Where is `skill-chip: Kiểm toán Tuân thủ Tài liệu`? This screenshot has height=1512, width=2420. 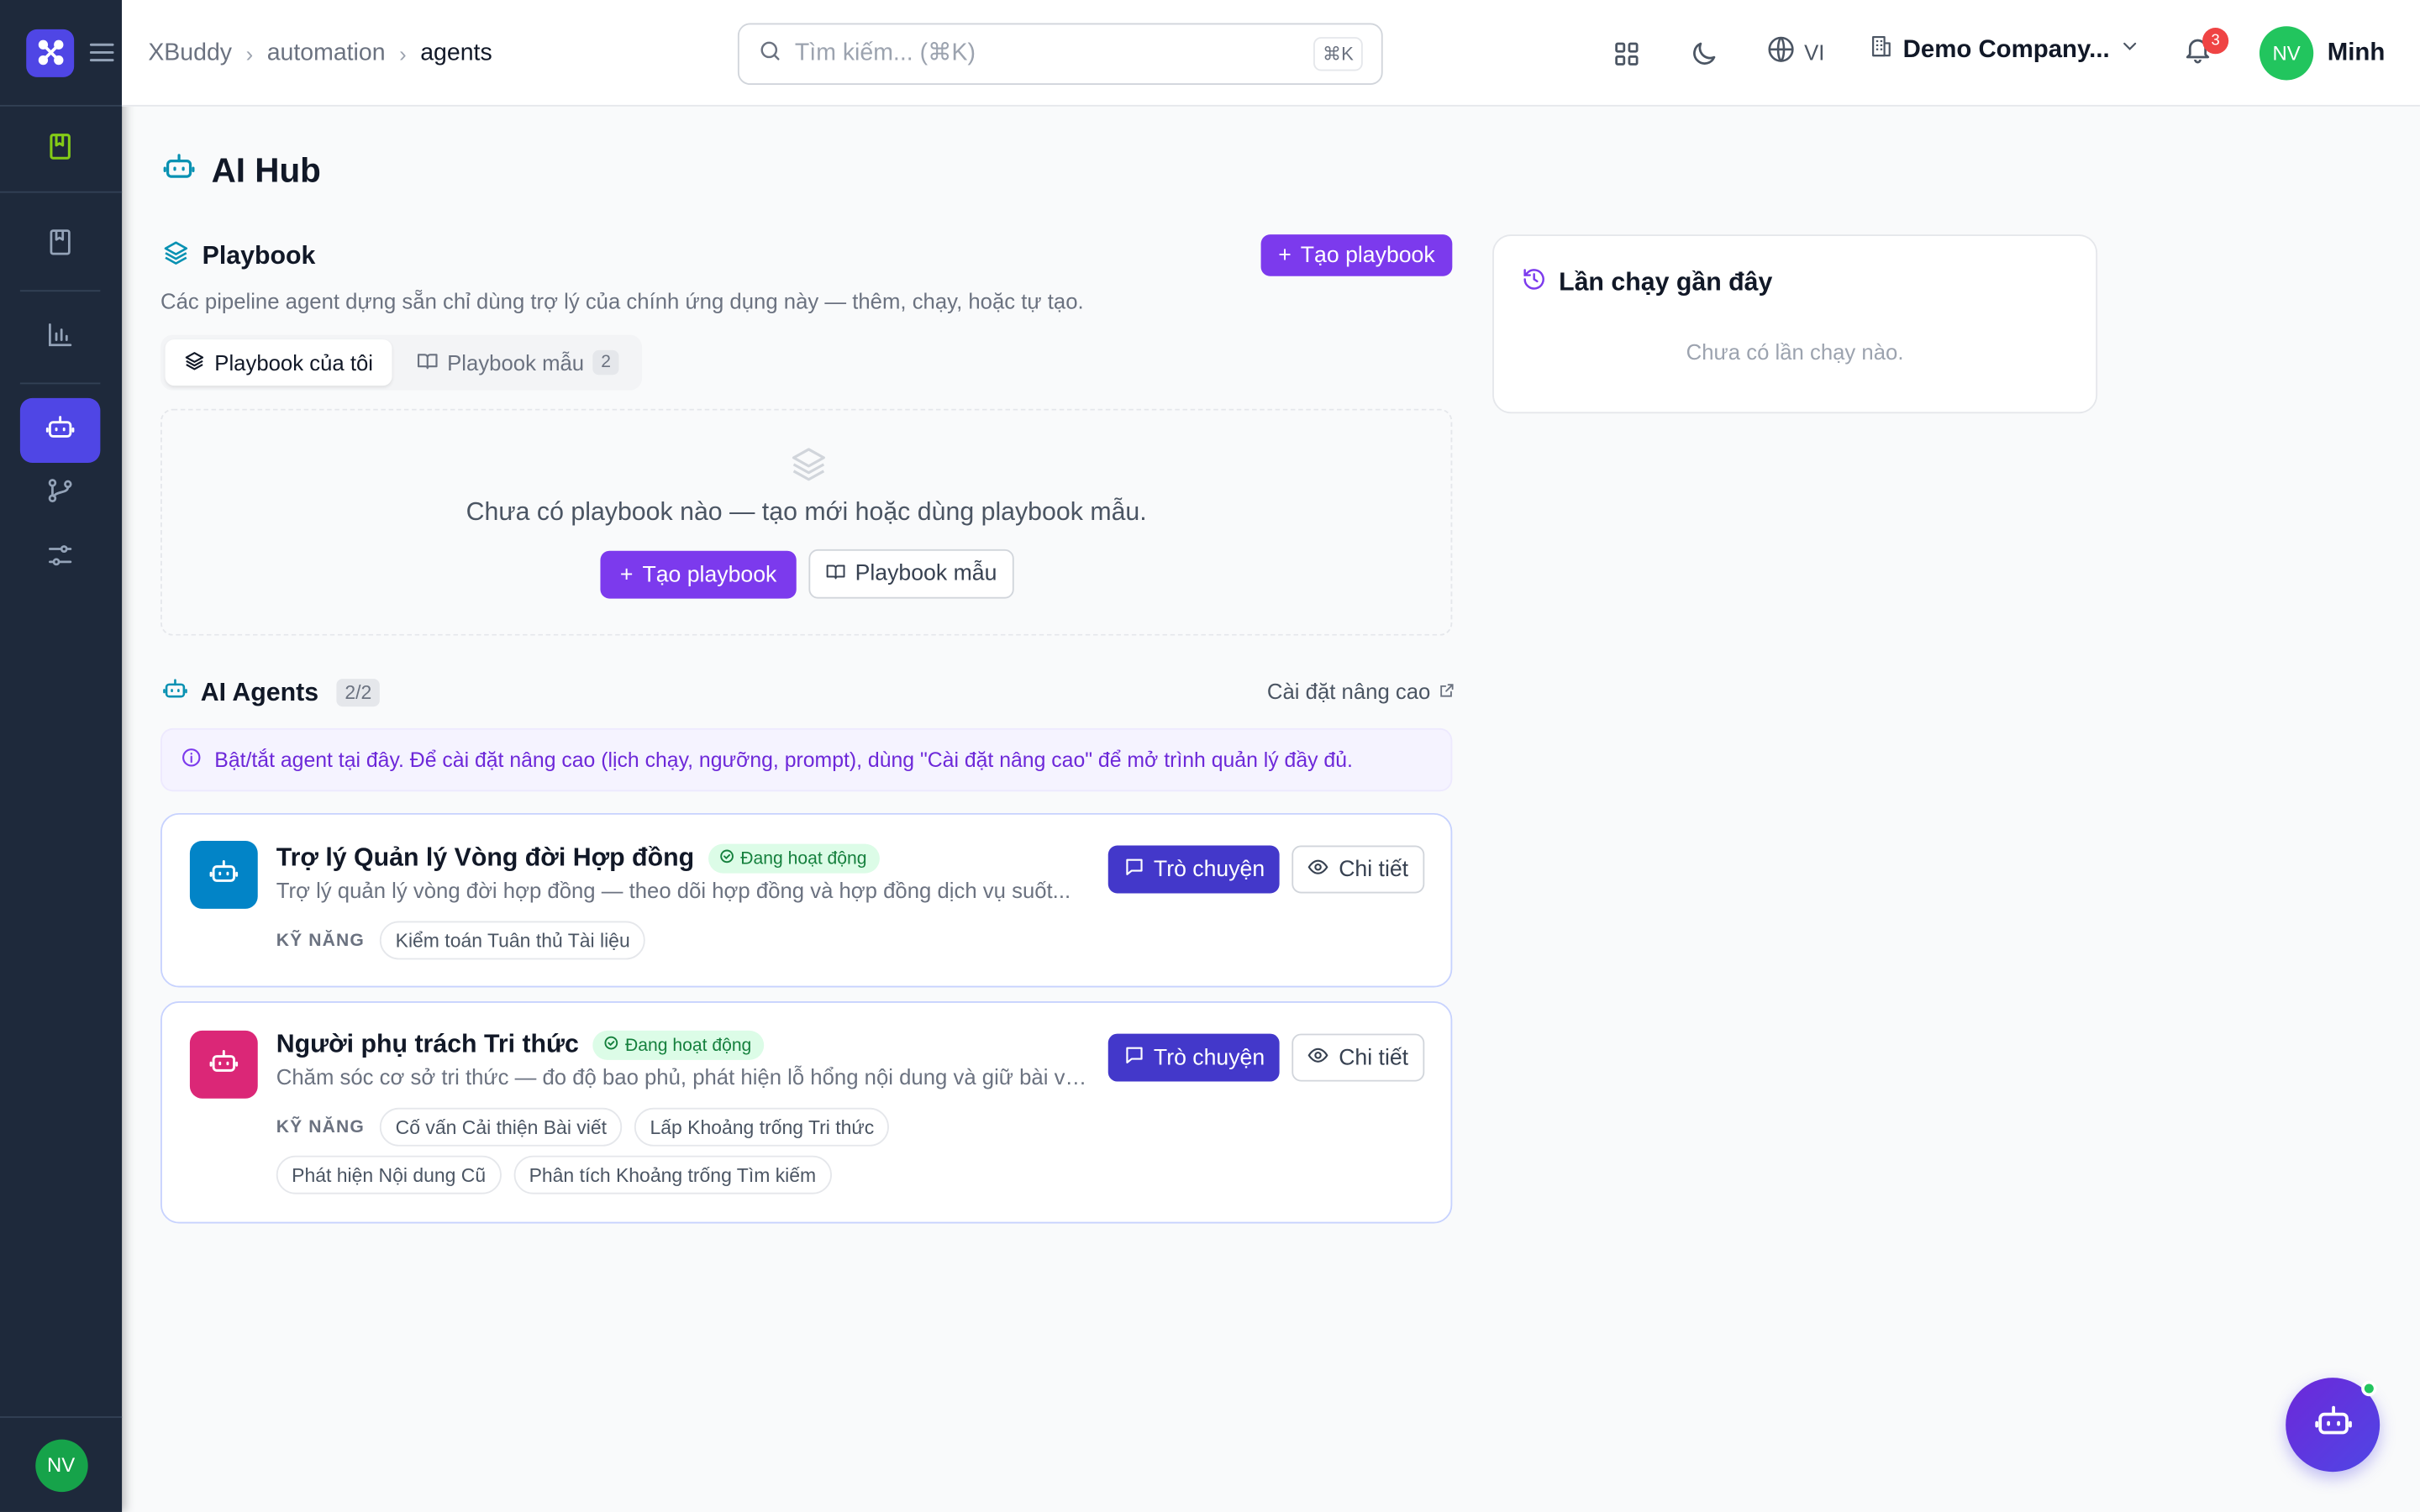 skill-chip: Kiểm toán Tuân thủ Tài liệu is located at coordinates (513, 940).